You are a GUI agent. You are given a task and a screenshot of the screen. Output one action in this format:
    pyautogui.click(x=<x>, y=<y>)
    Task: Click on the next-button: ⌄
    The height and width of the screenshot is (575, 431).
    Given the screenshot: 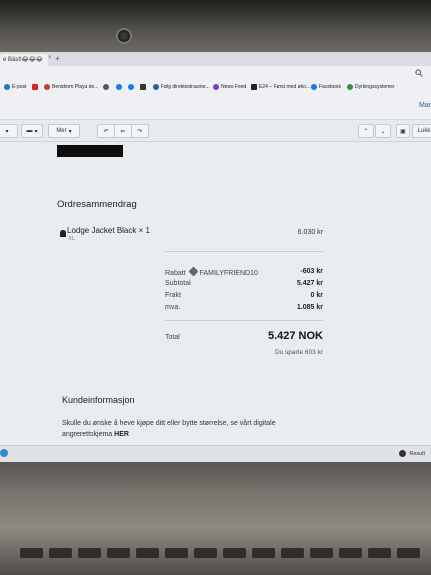 What is the action you would take?
    pyautogui.click(x=383, y=131)
    